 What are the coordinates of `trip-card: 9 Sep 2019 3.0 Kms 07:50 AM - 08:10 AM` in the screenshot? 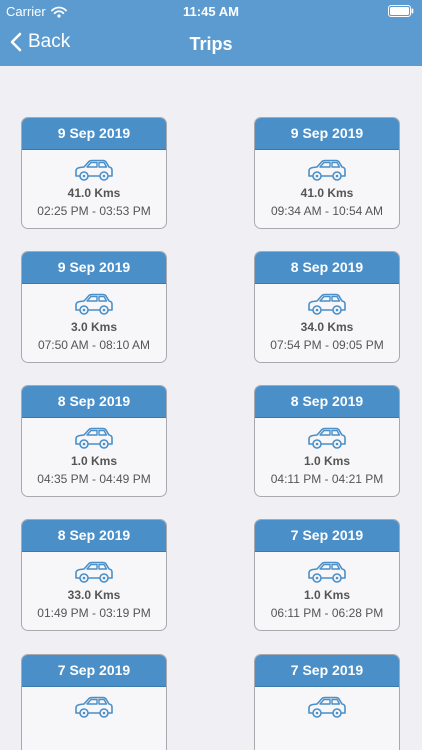 It's located at (94, 307).